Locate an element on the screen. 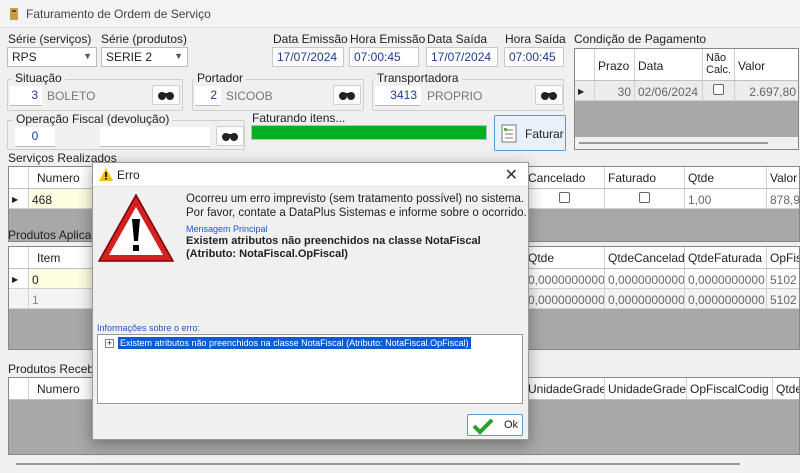  transportadora-name: PROPRIO is located at coordinates (455, 96).